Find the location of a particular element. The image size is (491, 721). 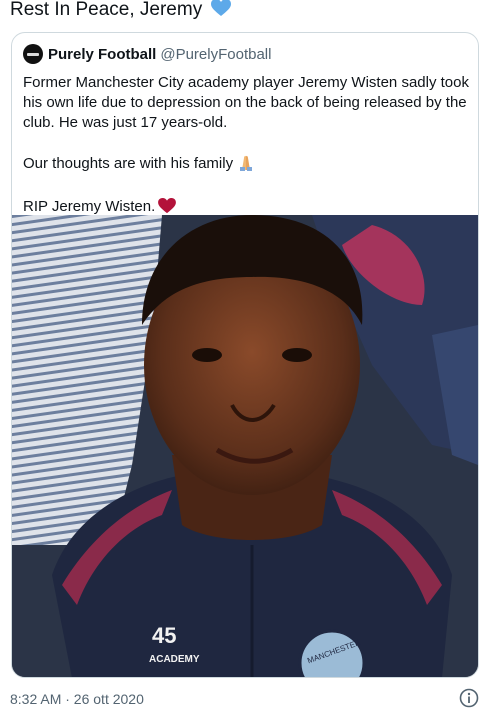

quoted-tweet-header: Purely Football @PurelyFootball is located at coordinates (147, 54).